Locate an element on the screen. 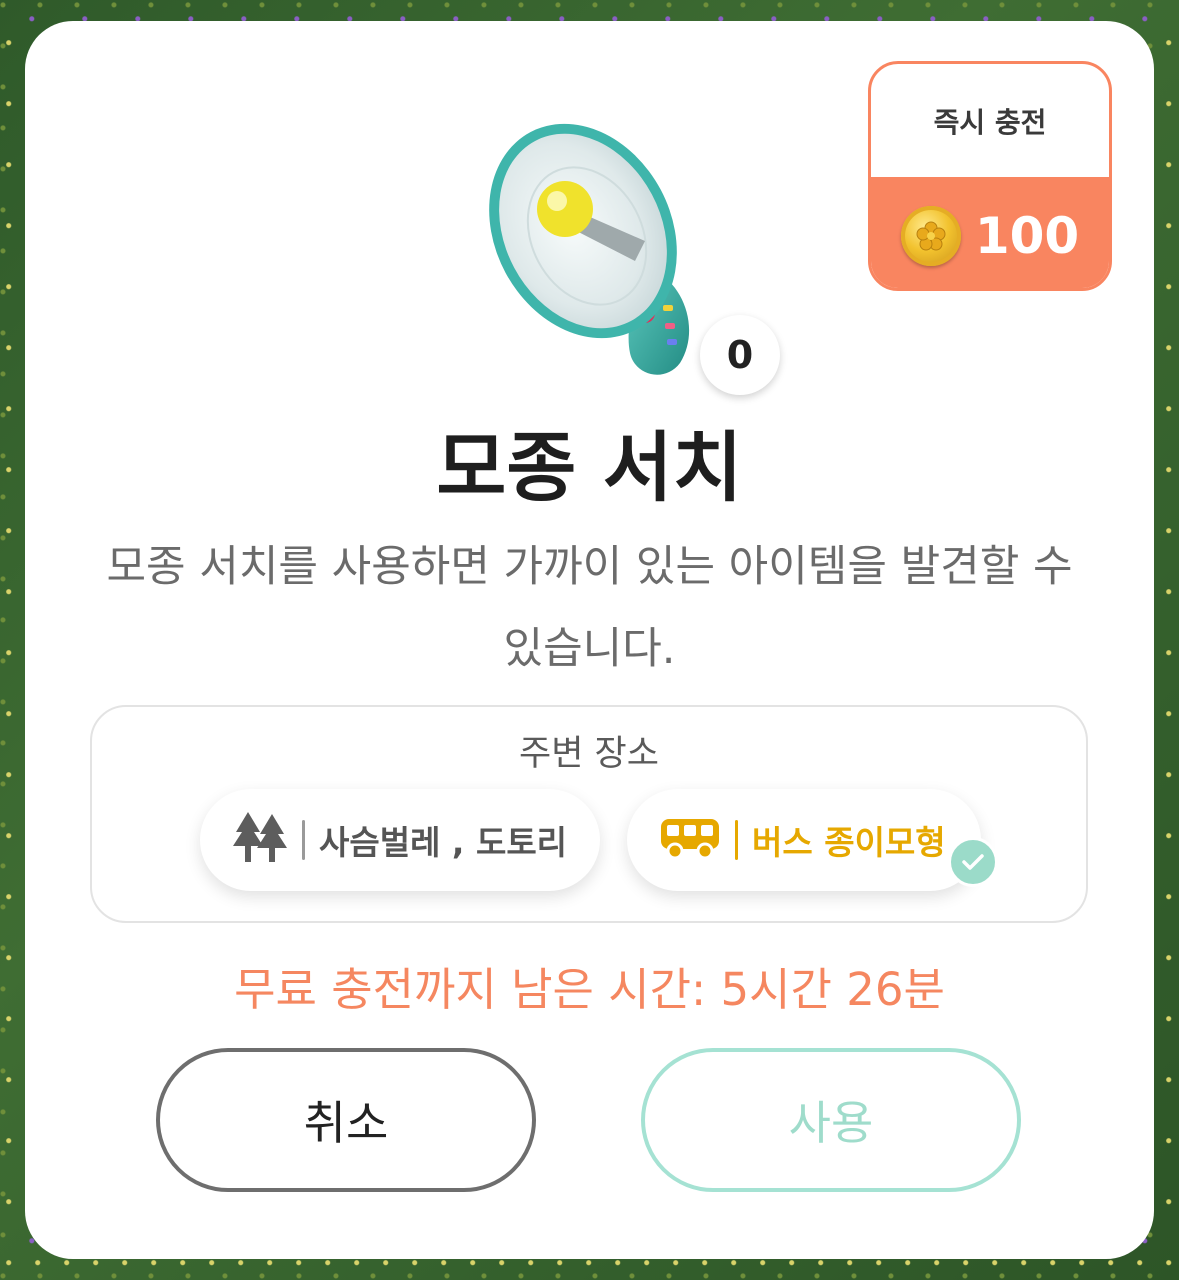 This screenshot has width=1179, height=1280. instant-charge-button: 즉시 충전 100 is located at coordinates (990, 176).